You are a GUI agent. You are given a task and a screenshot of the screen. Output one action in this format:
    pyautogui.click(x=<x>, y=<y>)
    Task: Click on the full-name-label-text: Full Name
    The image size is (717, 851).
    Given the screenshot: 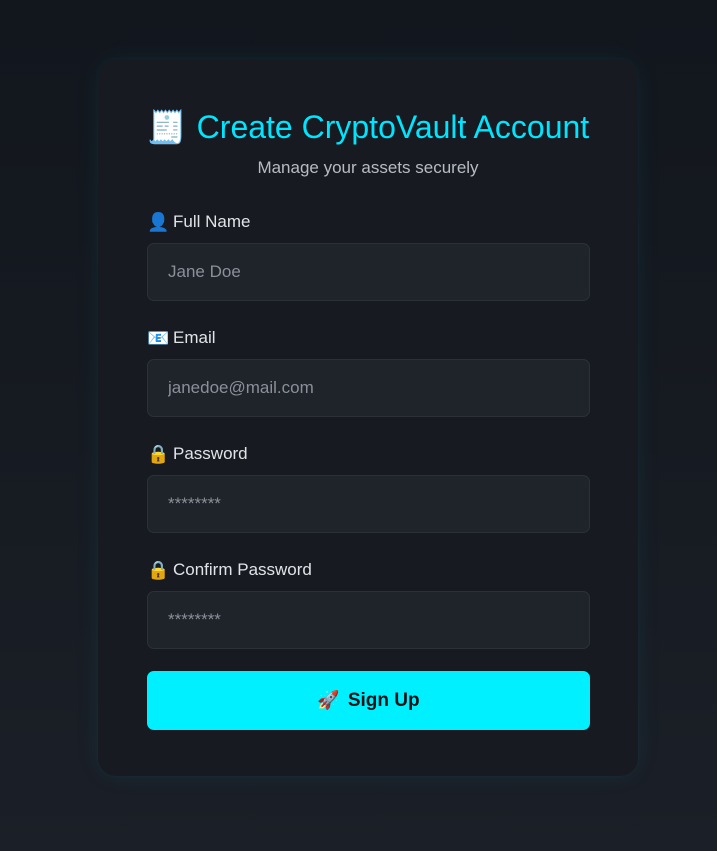 What is the action you would take?
    pyautogui.click(x=212, y=221)
    